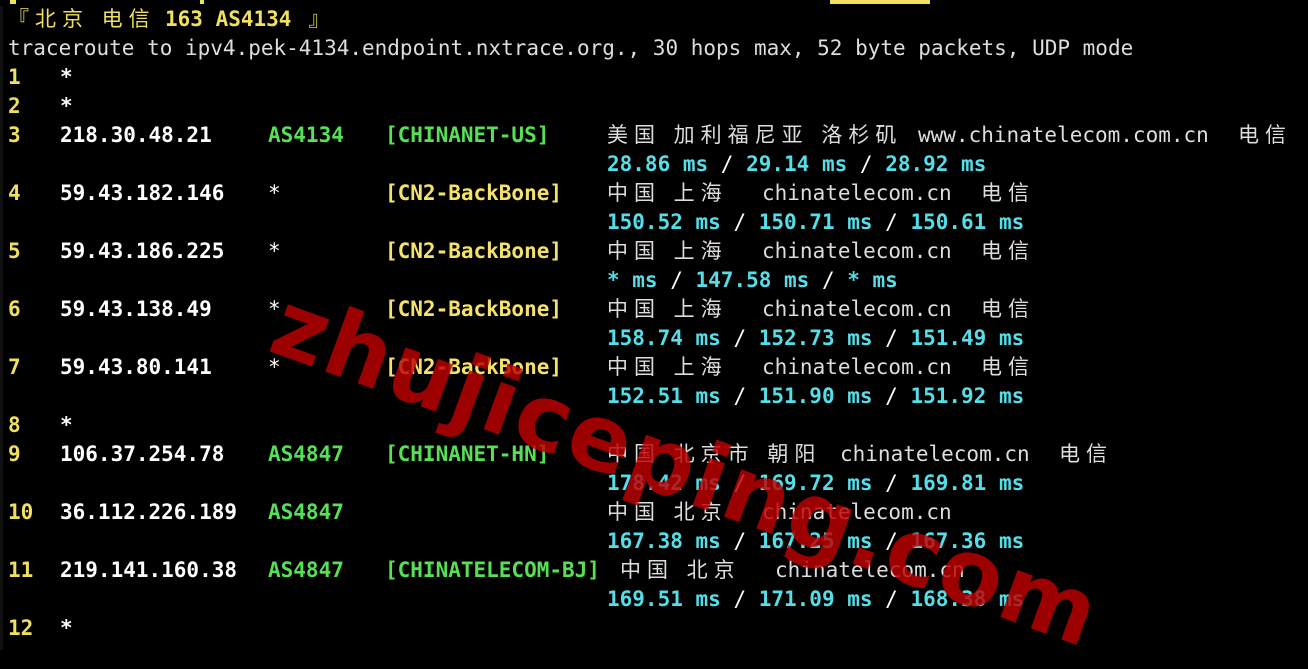 The image size is (1308, 669). I want to click on hop-network-tag: [CHINATELECOM-BJ], so click(492, 570).